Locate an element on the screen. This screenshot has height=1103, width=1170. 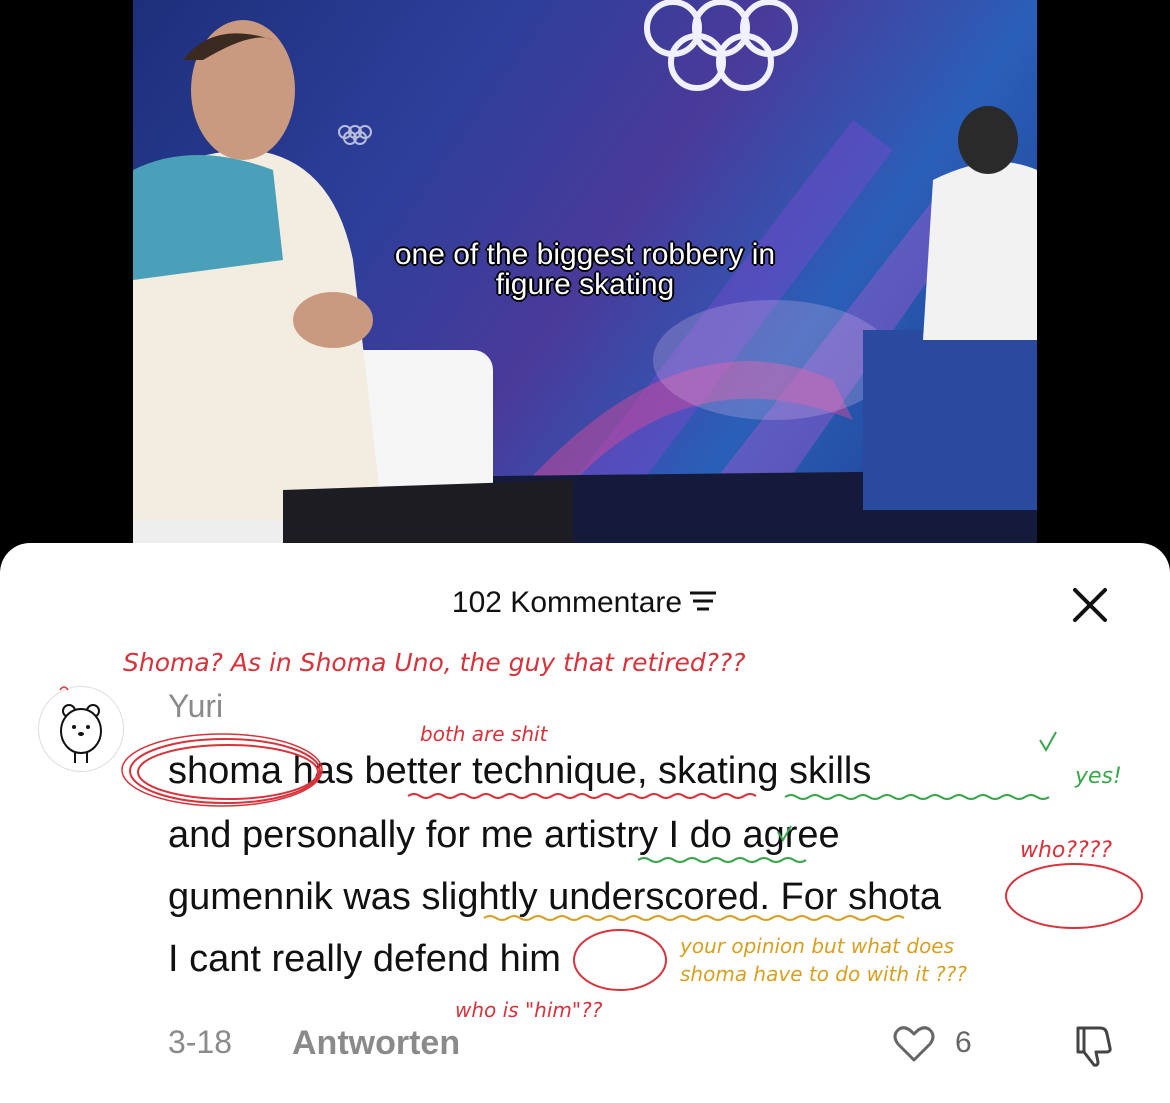
annotation-opinion-line-1: your opinion but what does is located at coordinates (817, 946).